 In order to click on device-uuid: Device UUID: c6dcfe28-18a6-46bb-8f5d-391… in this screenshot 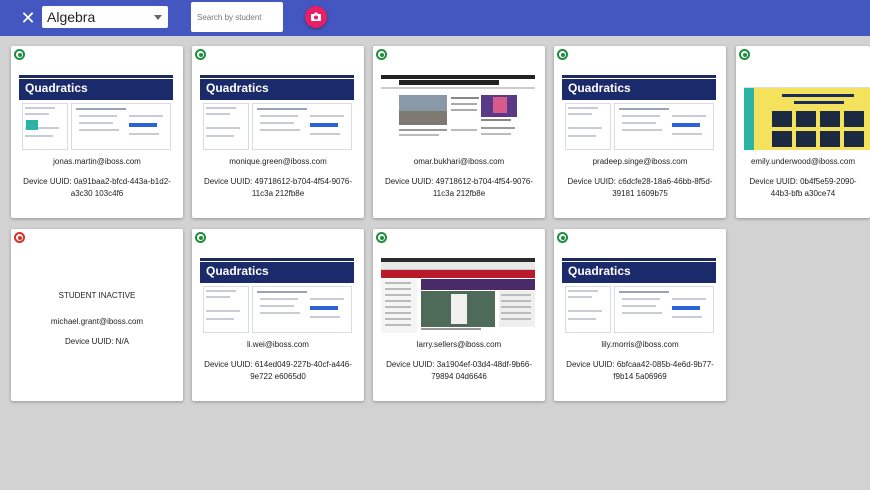, I will do `click(640, 187)`.